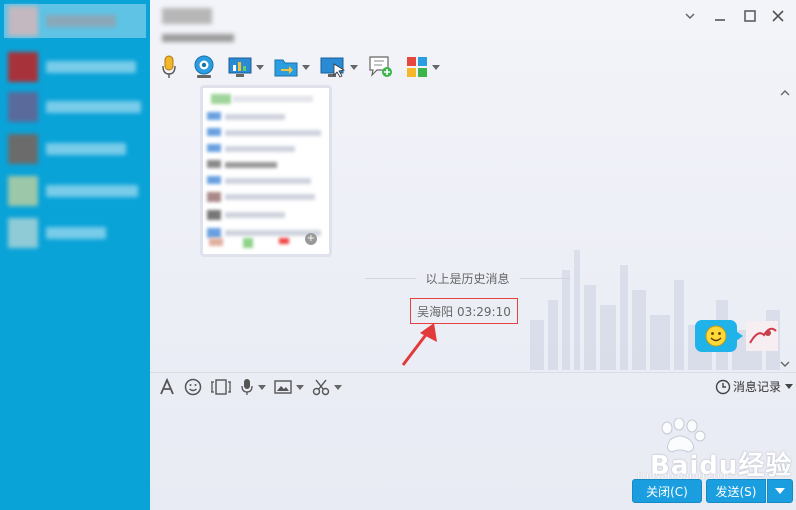 This screenshot has width=796, height=510. What do you see at coordinates (716, 336) in the screenshot?
I see `smiley-emoji-icon` at bounding box center [716, 336].